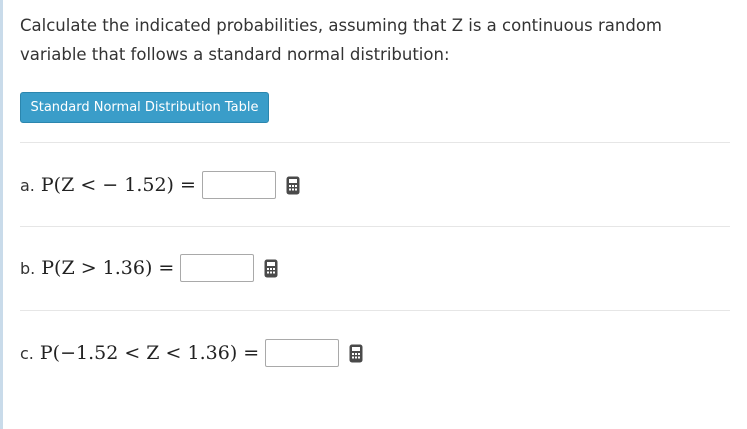 The image size is (747, 429). I want to click on part-expression: P(Z > 1.36) =, so click(108, 268).